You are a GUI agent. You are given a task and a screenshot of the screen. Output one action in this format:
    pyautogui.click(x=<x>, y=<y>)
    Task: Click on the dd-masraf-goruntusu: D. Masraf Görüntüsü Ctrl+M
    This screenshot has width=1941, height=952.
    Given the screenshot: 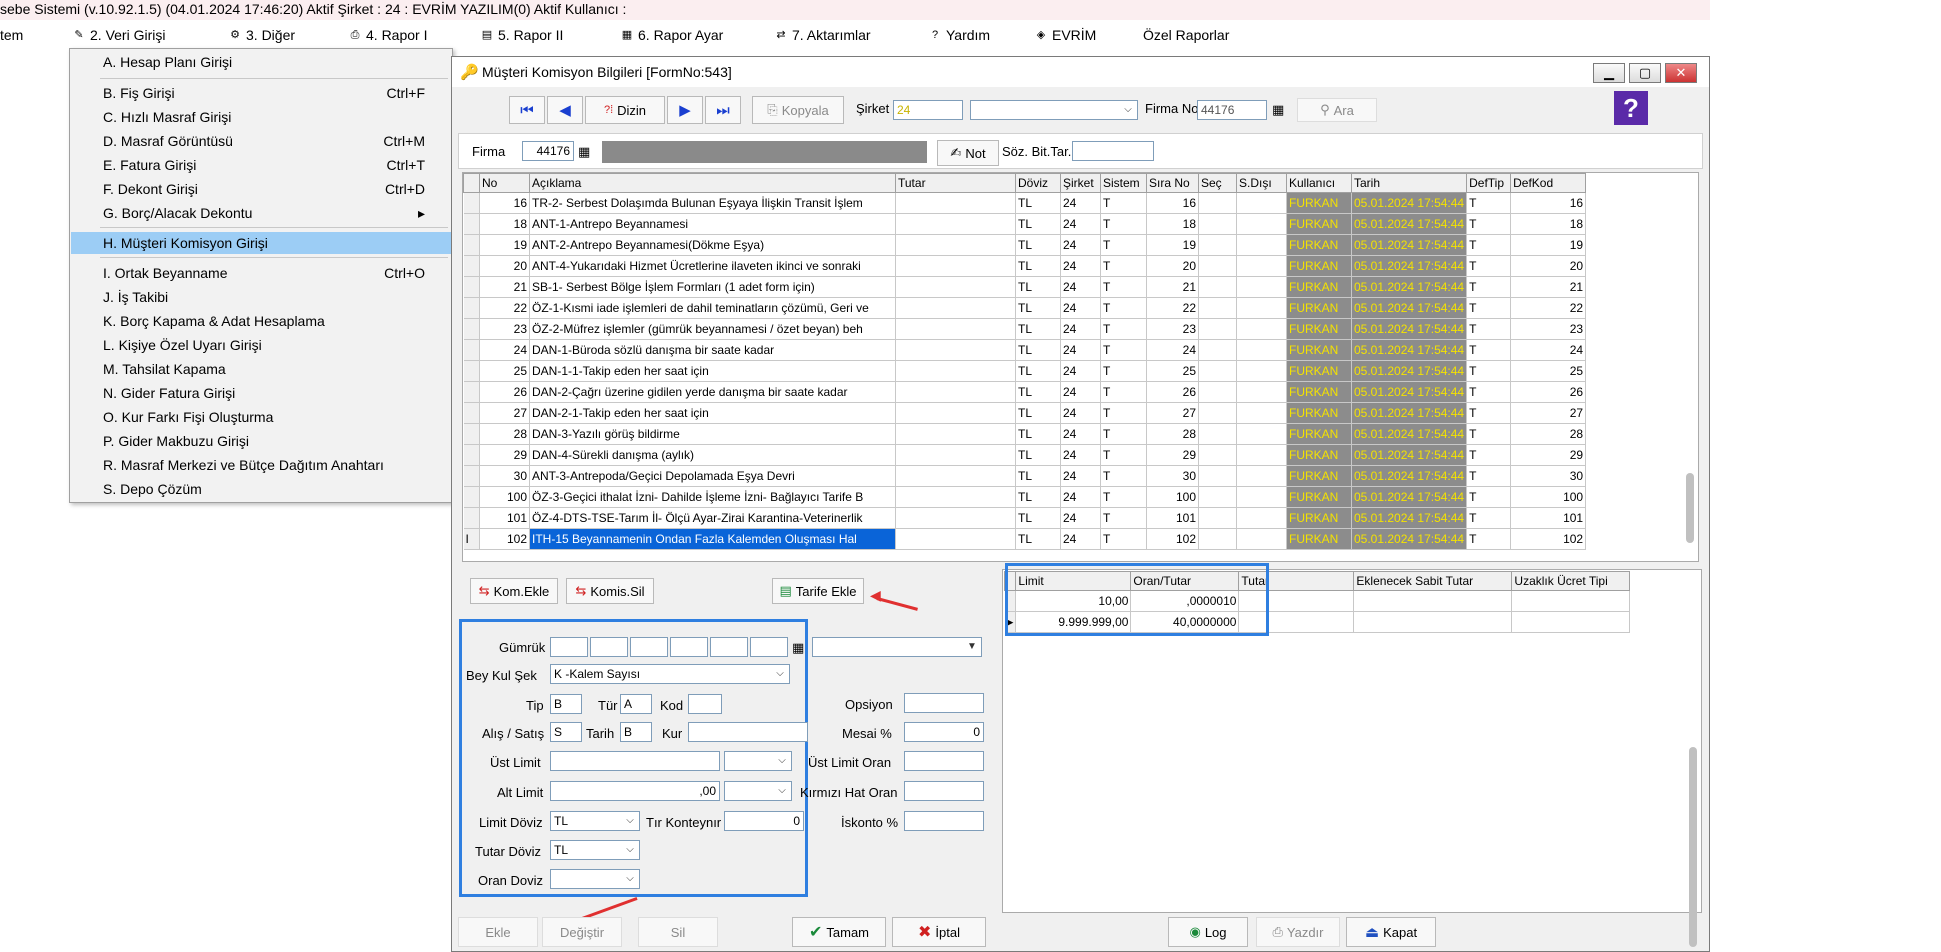 What is the action you would take?
    pyautogui.click(x=261, y=141)
    